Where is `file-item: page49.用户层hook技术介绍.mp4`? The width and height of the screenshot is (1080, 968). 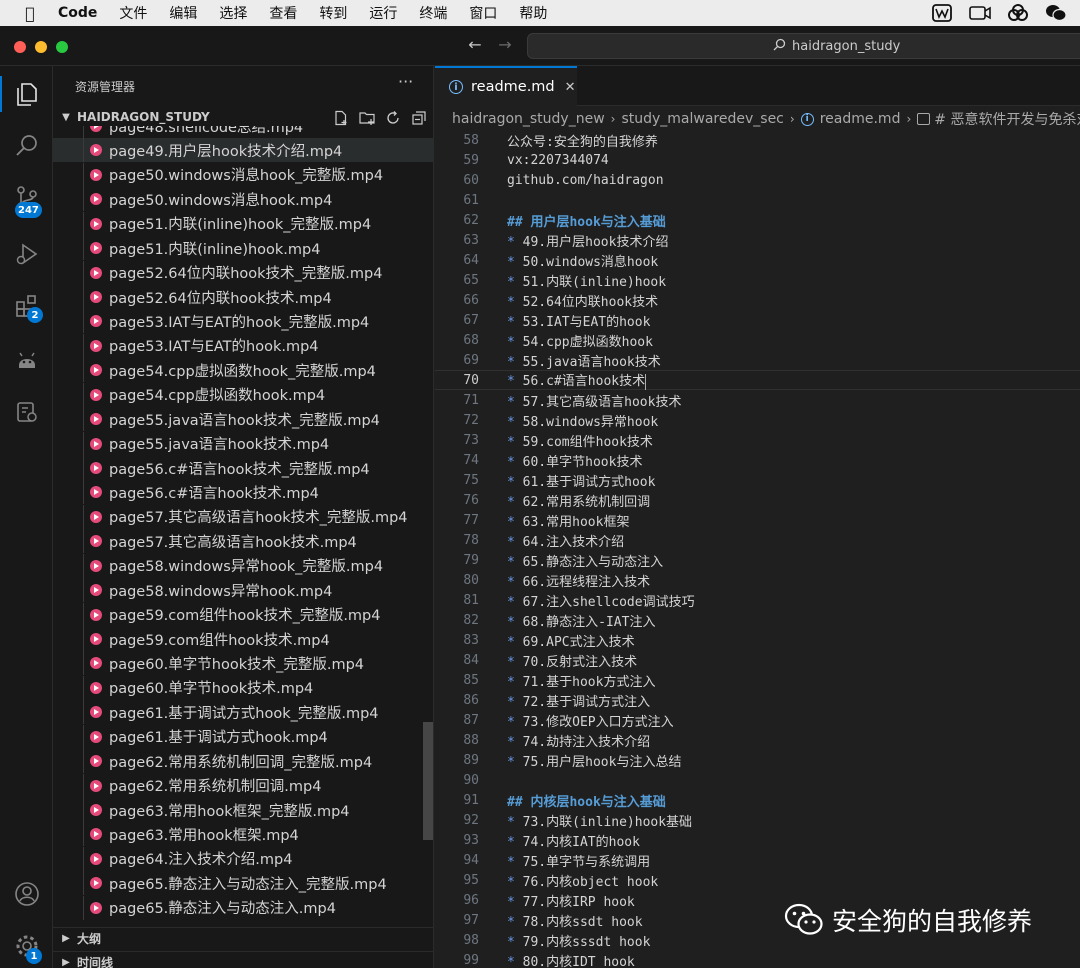
file-item: page49.用户层hook技术介绍.mp4 is located at coordinates (243, 150).